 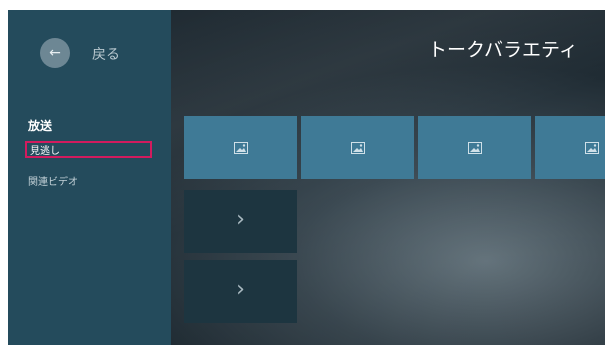 I want to click on sidebar-item-broadcast: 放送, so click(x=40, y=125).